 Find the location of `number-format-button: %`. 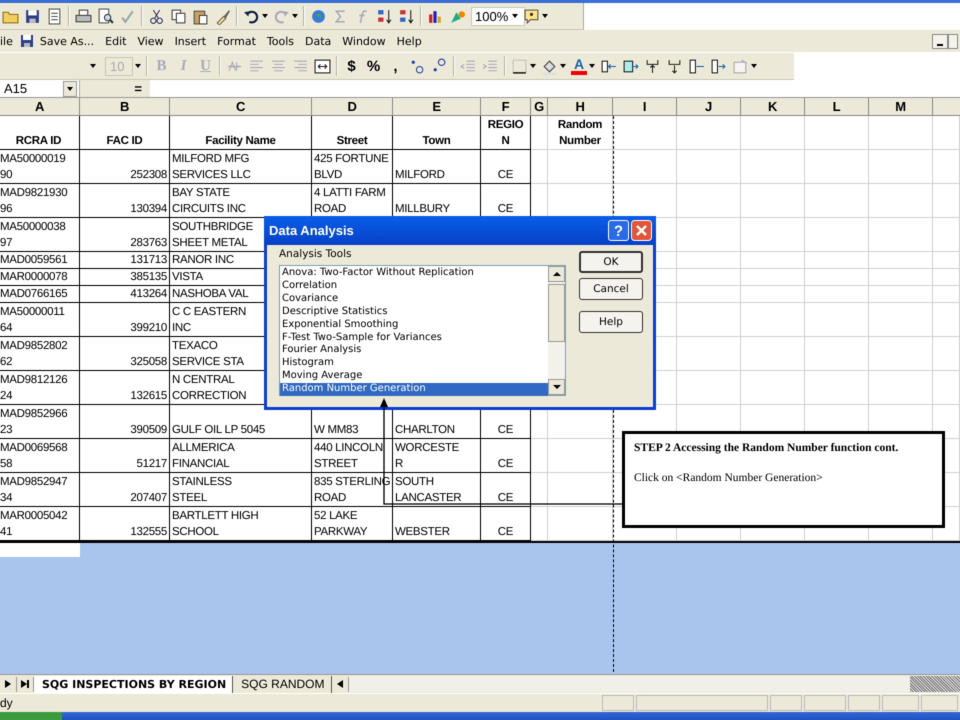

number-format-button: % is located at coordinates (373, 66).